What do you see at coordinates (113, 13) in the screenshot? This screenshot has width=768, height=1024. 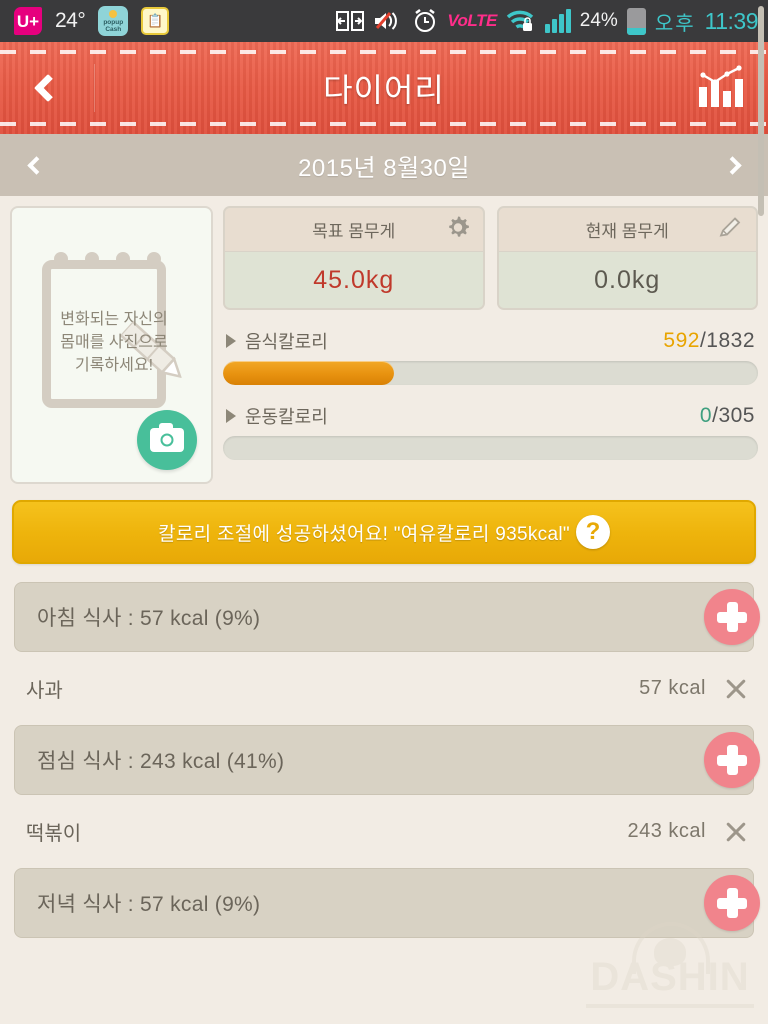 I see `coin-shape` at bounding box center [113, 13].